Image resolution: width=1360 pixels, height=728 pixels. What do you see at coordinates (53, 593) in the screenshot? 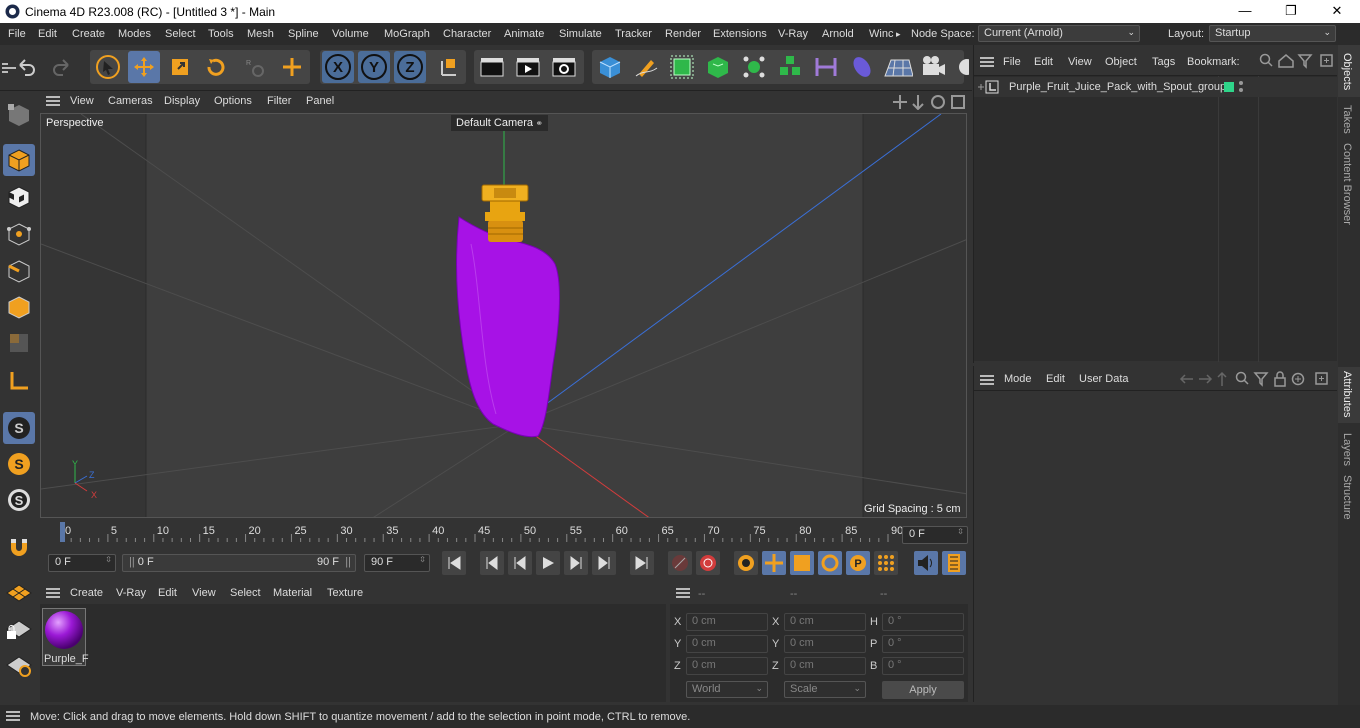
I see `material-menu-icon` at bounding box center [53, 593].